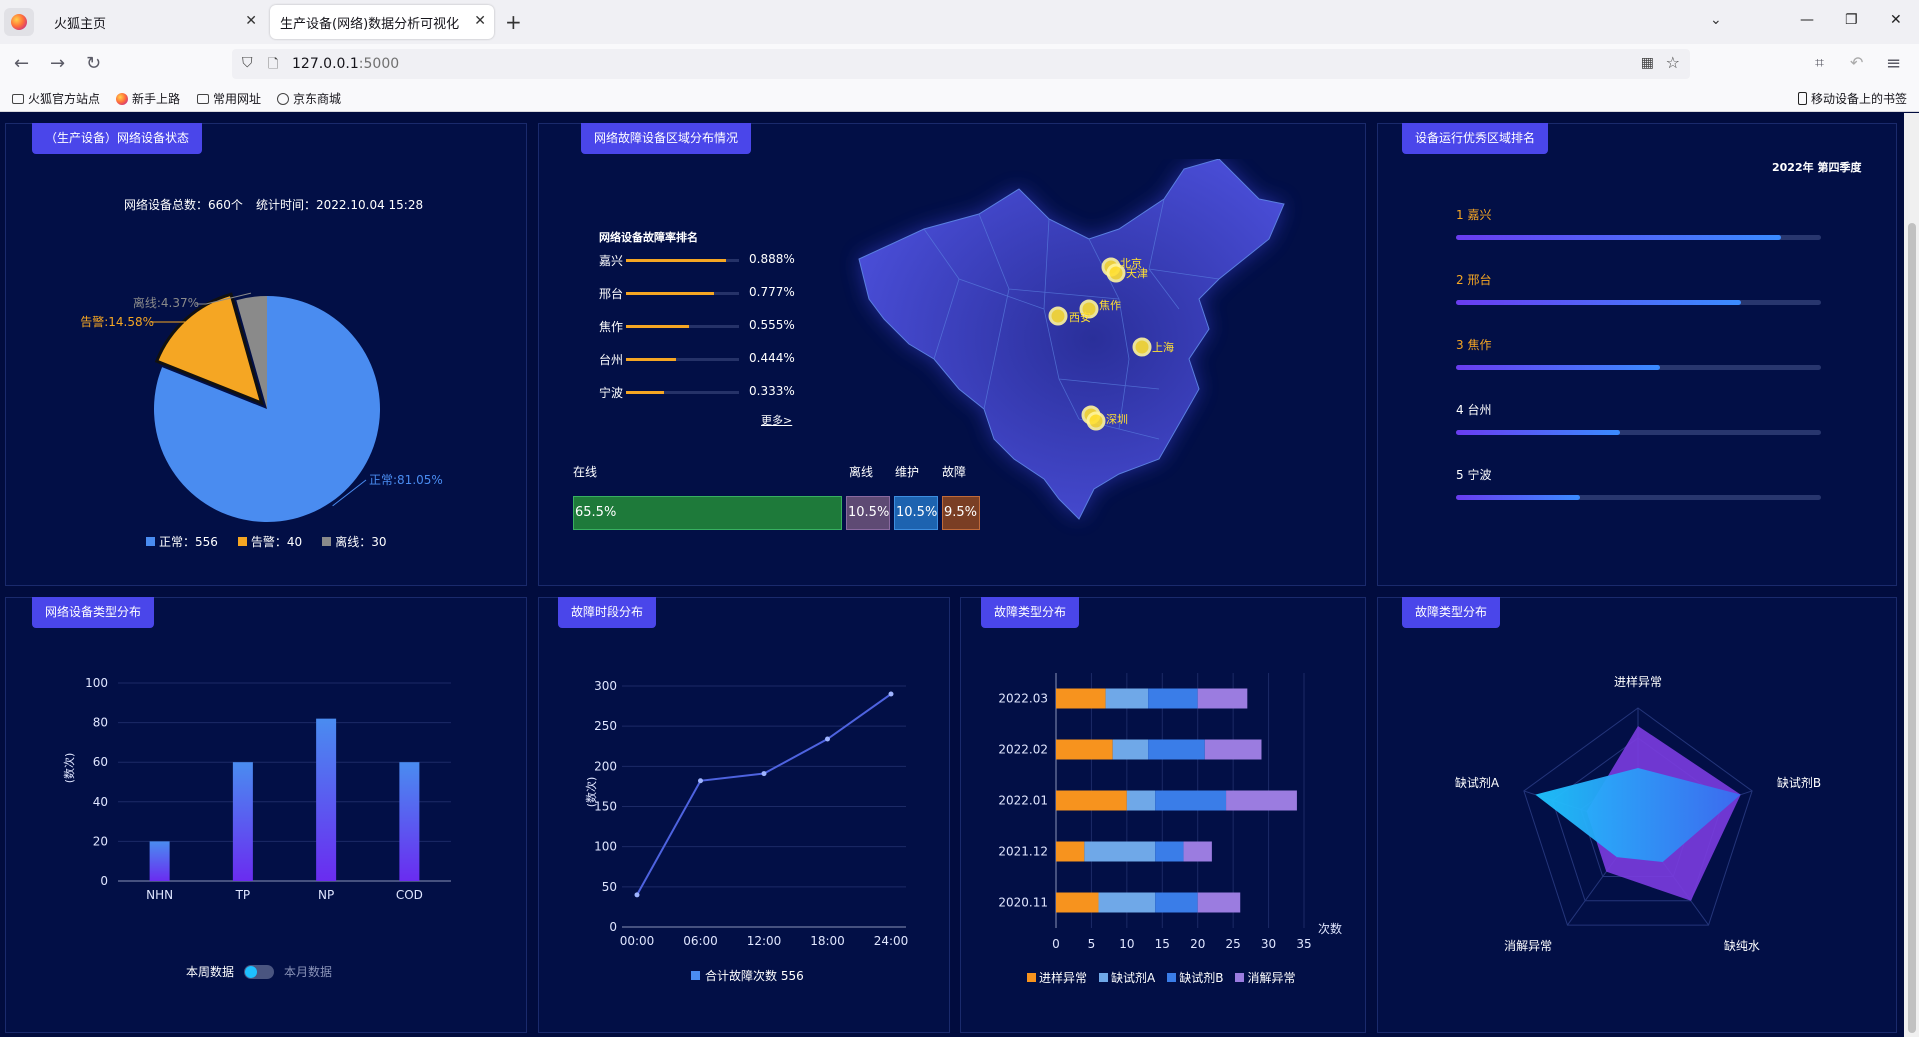  What do you see at coordinates (1819, 63) in the screenshot?
I see `crop-icon: ⌗` at bounding box center [1819, 63].